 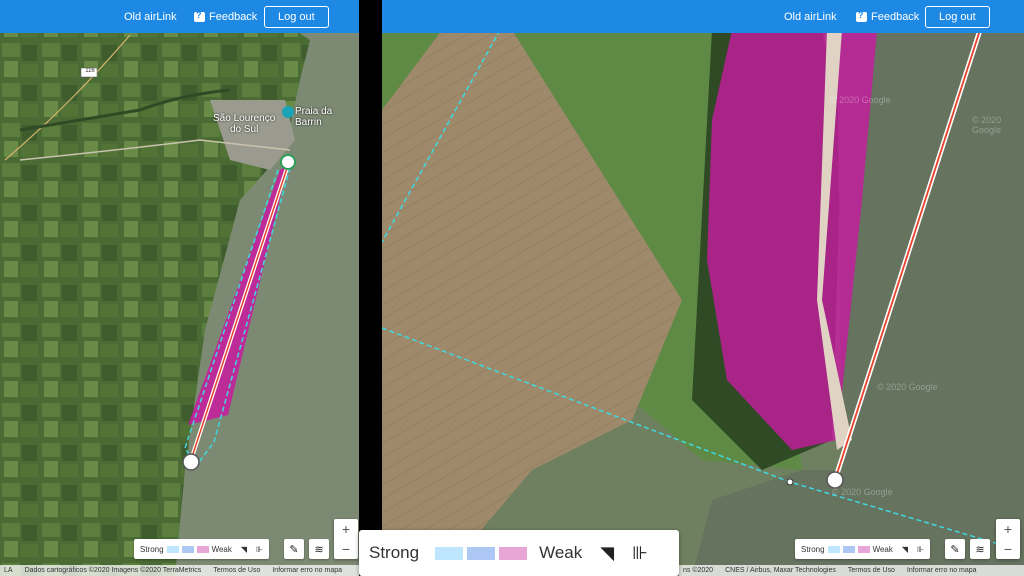 I want to click on attribution-imagery: CNES / Airbus, Maxar Technologies, so click(x=780, y=570).